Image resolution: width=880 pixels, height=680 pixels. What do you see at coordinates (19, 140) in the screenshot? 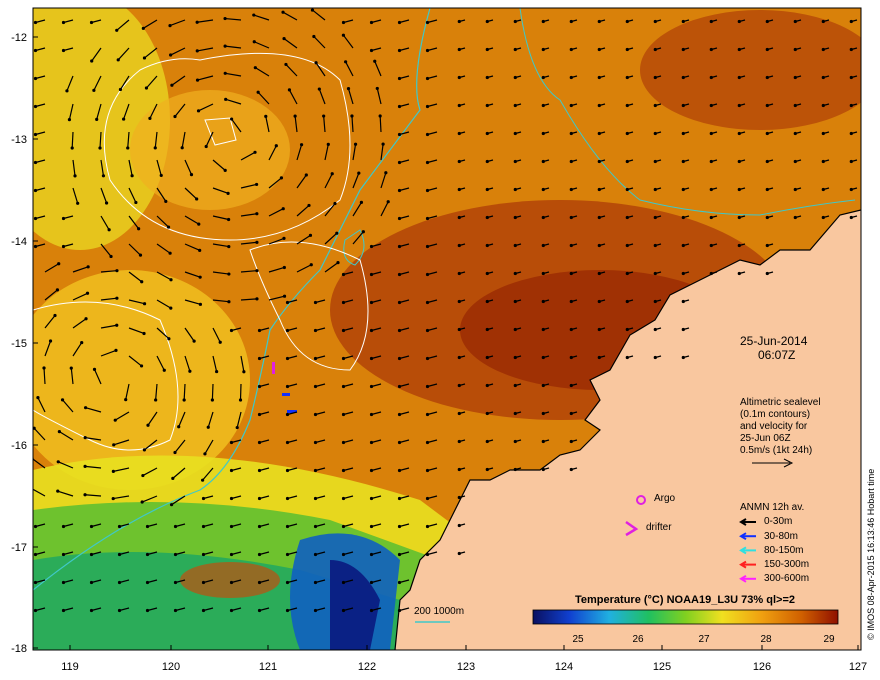
I see `y-tick-label: -13` at bounding box center [19, 140].